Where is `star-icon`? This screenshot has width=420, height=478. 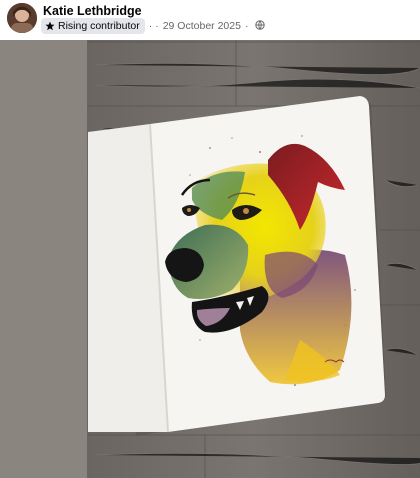 star-icon is located at coordinates (50, 26).